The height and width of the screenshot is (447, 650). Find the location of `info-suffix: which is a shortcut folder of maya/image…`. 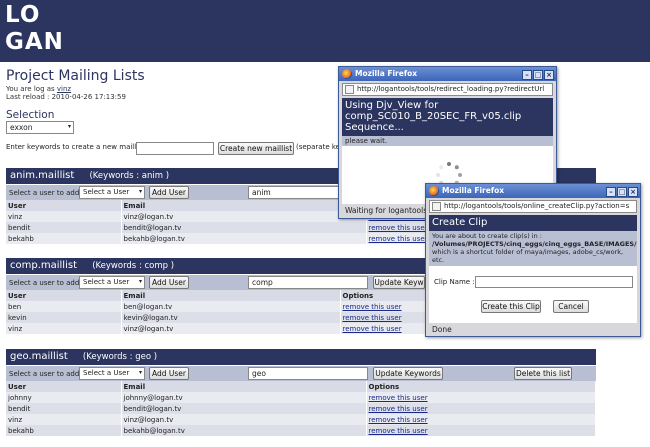

info-suffix: which is a shortcut folder of maya/image… is located at coordinates (528, 256).